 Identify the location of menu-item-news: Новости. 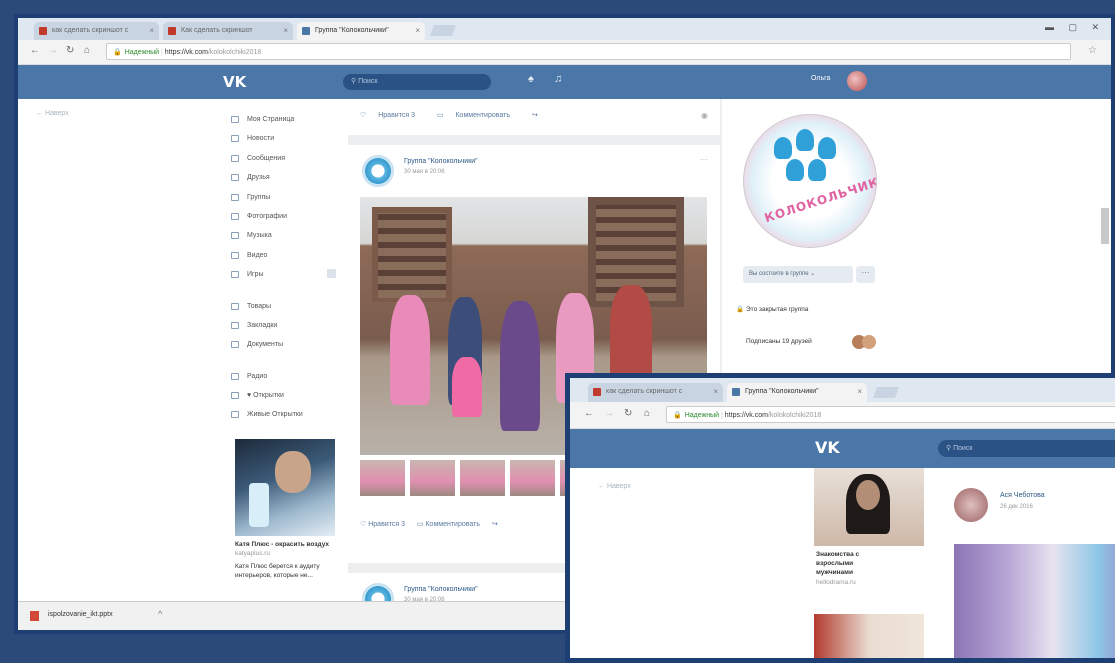
(285, 138).